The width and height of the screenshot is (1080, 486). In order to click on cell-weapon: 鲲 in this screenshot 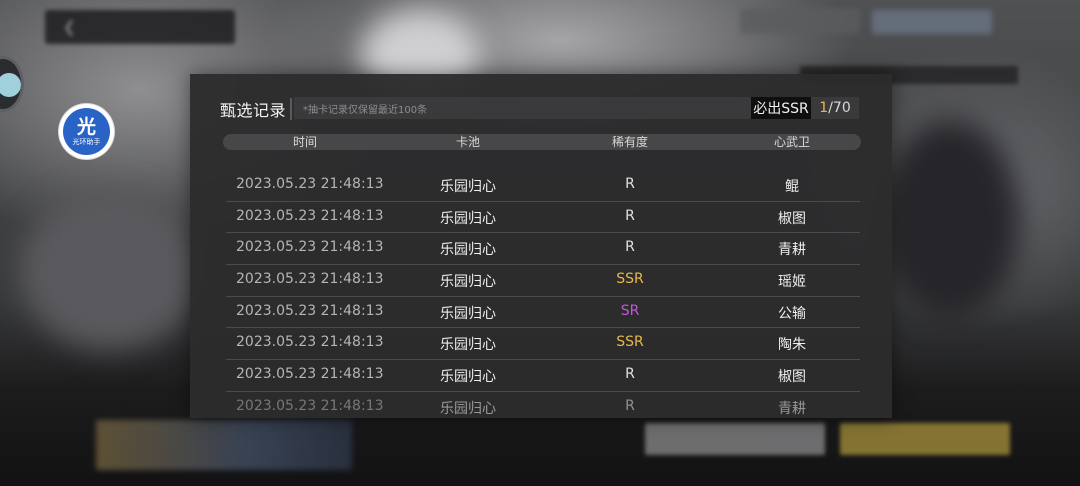, I will do `click(792, 187)`.